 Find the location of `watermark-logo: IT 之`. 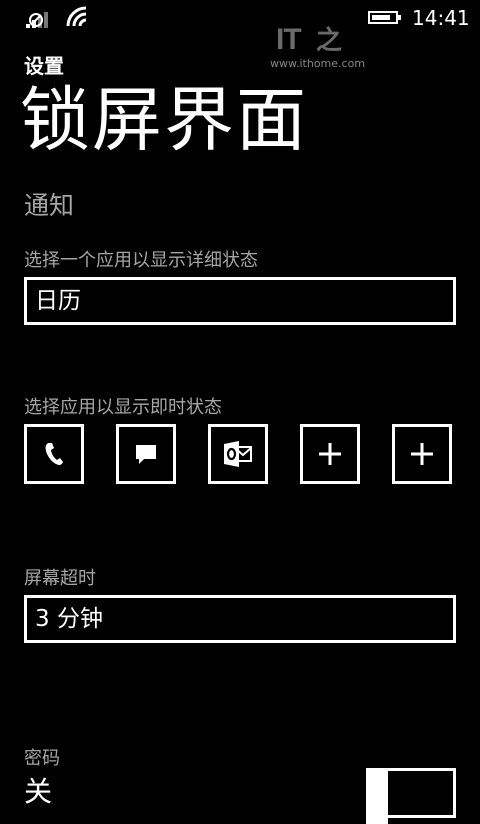

watermark-logo: IT 之 is located at coordinates (318, 41).